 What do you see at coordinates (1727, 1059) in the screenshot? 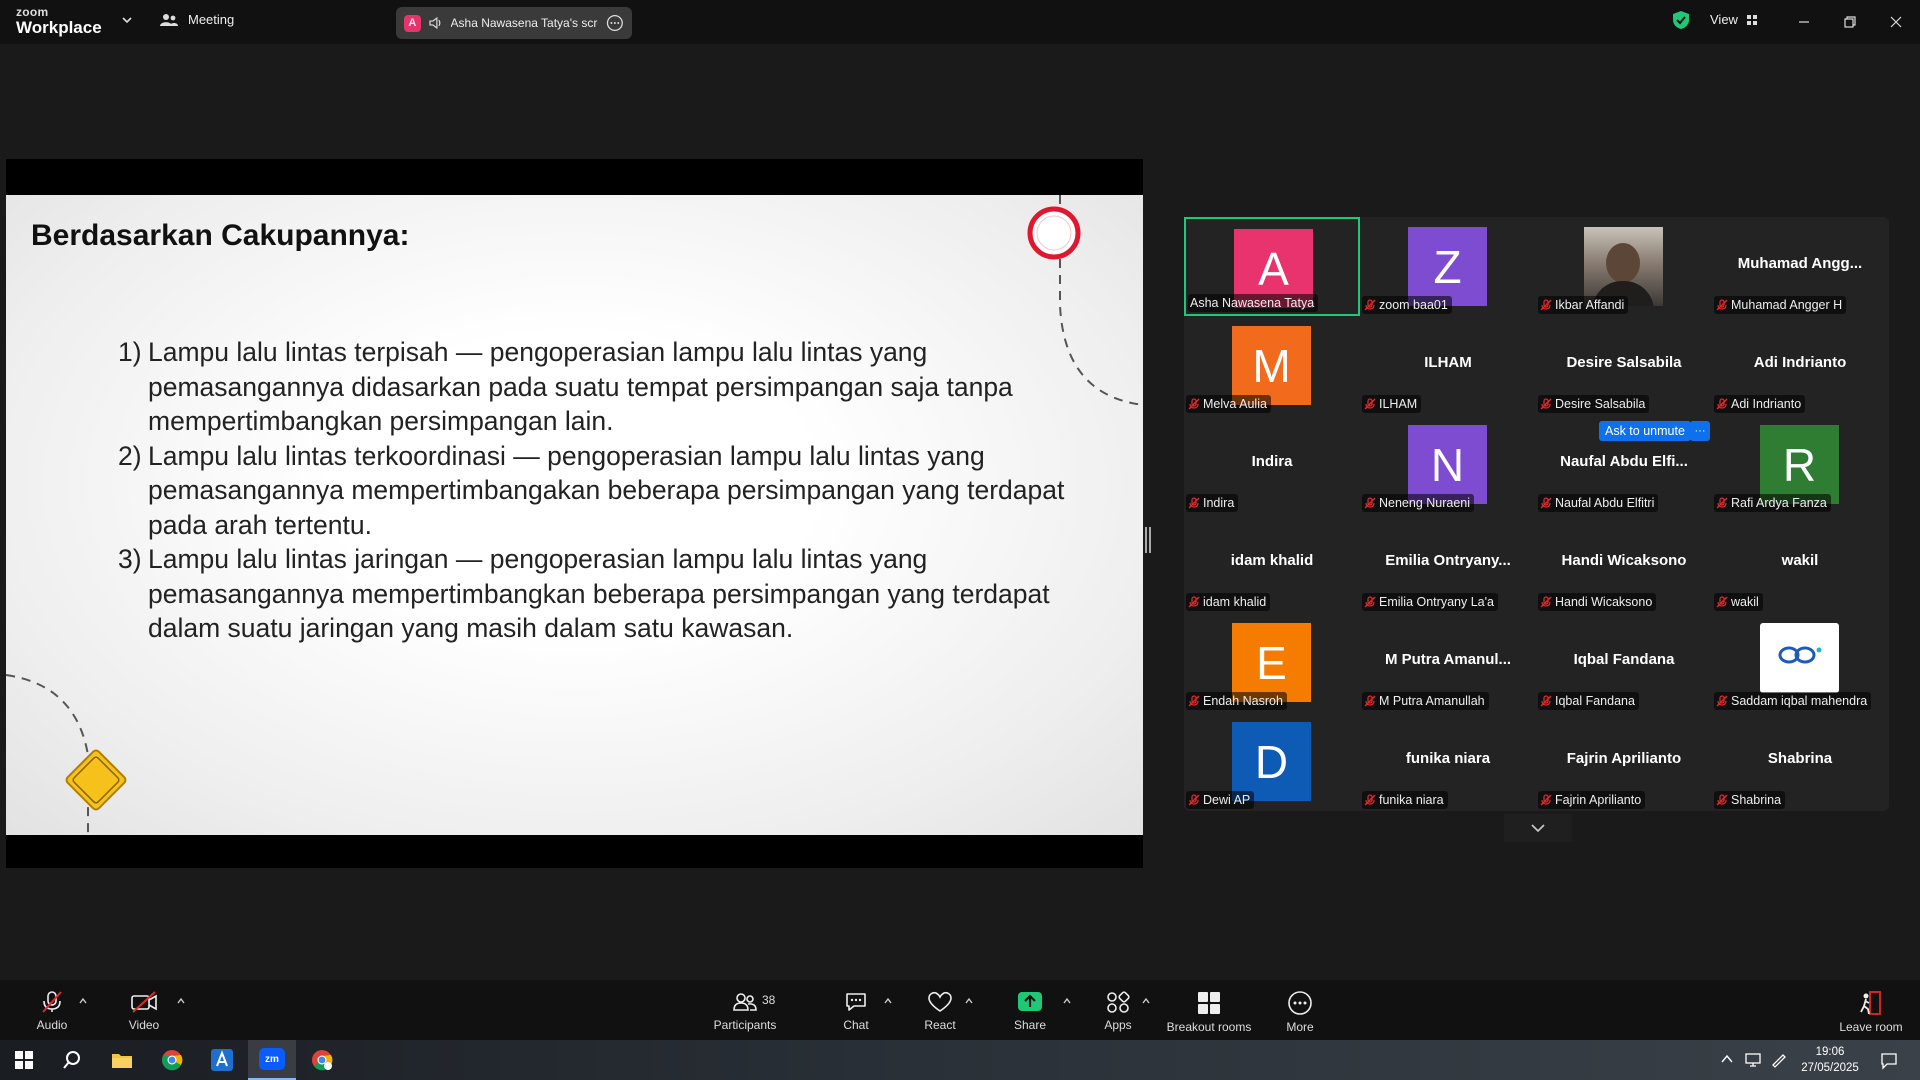
I see `chevron-up-icon` at bounding box center [1727, 1059].